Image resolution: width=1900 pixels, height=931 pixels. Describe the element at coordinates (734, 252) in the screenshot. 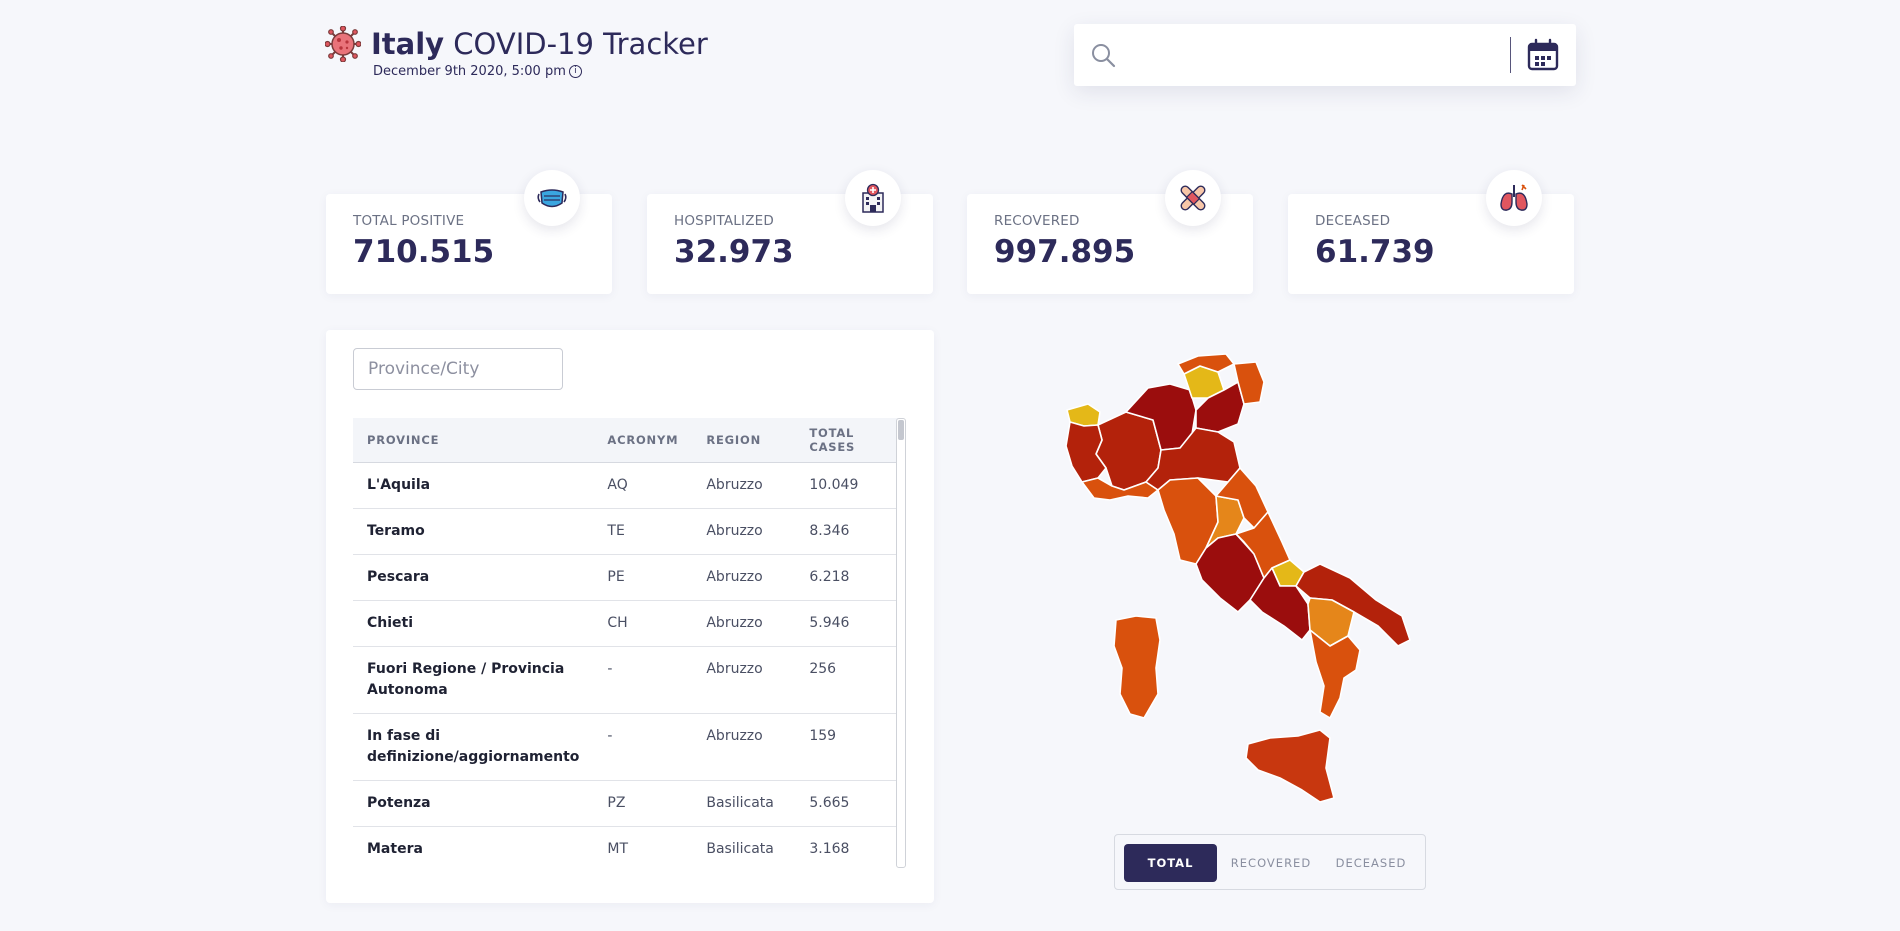

I see `stat-value: 32.973` at that location.